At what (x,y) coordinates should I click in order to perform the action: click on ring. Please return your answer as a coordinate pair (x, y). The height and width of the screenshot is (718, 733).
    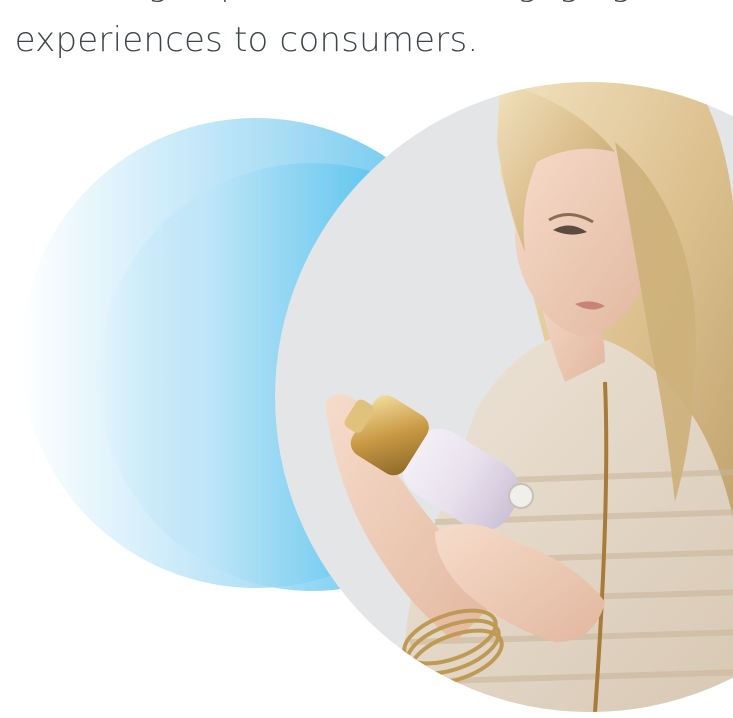
    Looking at the image, I should click on (521, 496).